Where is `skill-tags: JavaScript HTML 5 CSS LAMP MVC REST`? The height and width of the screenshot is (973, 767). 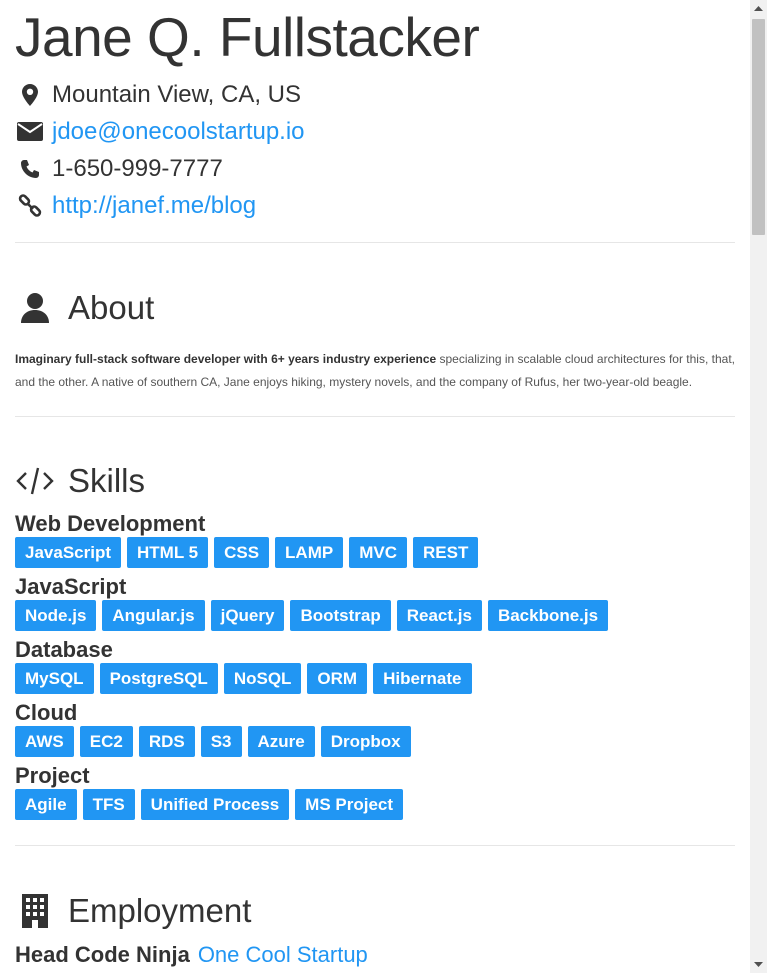
skill-tags: JavaScript HTML 5 CSS LAMP MVC REST is located at coordinates (375, 552).